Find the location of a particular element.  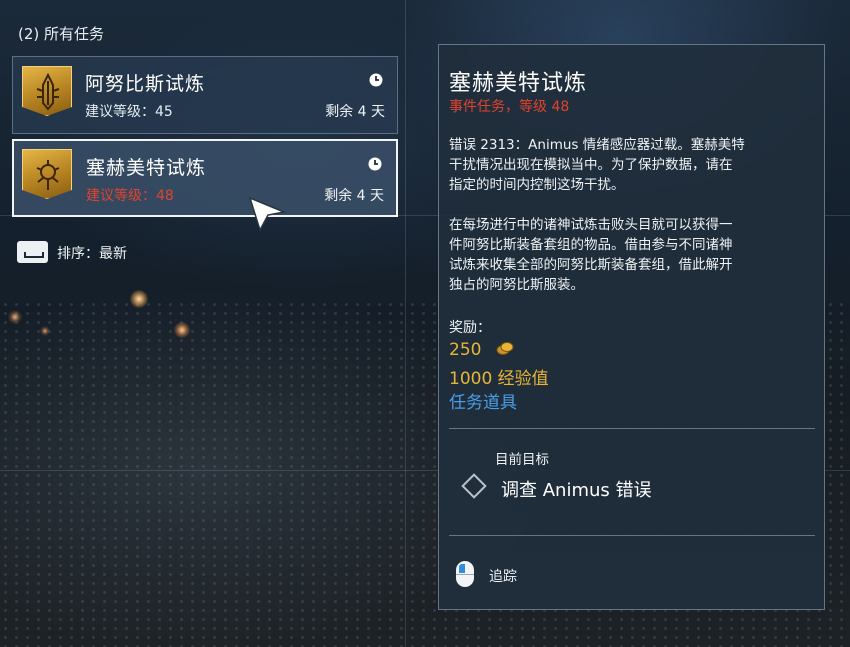

objective-diamond-icon is located at coordinates (474, 486).